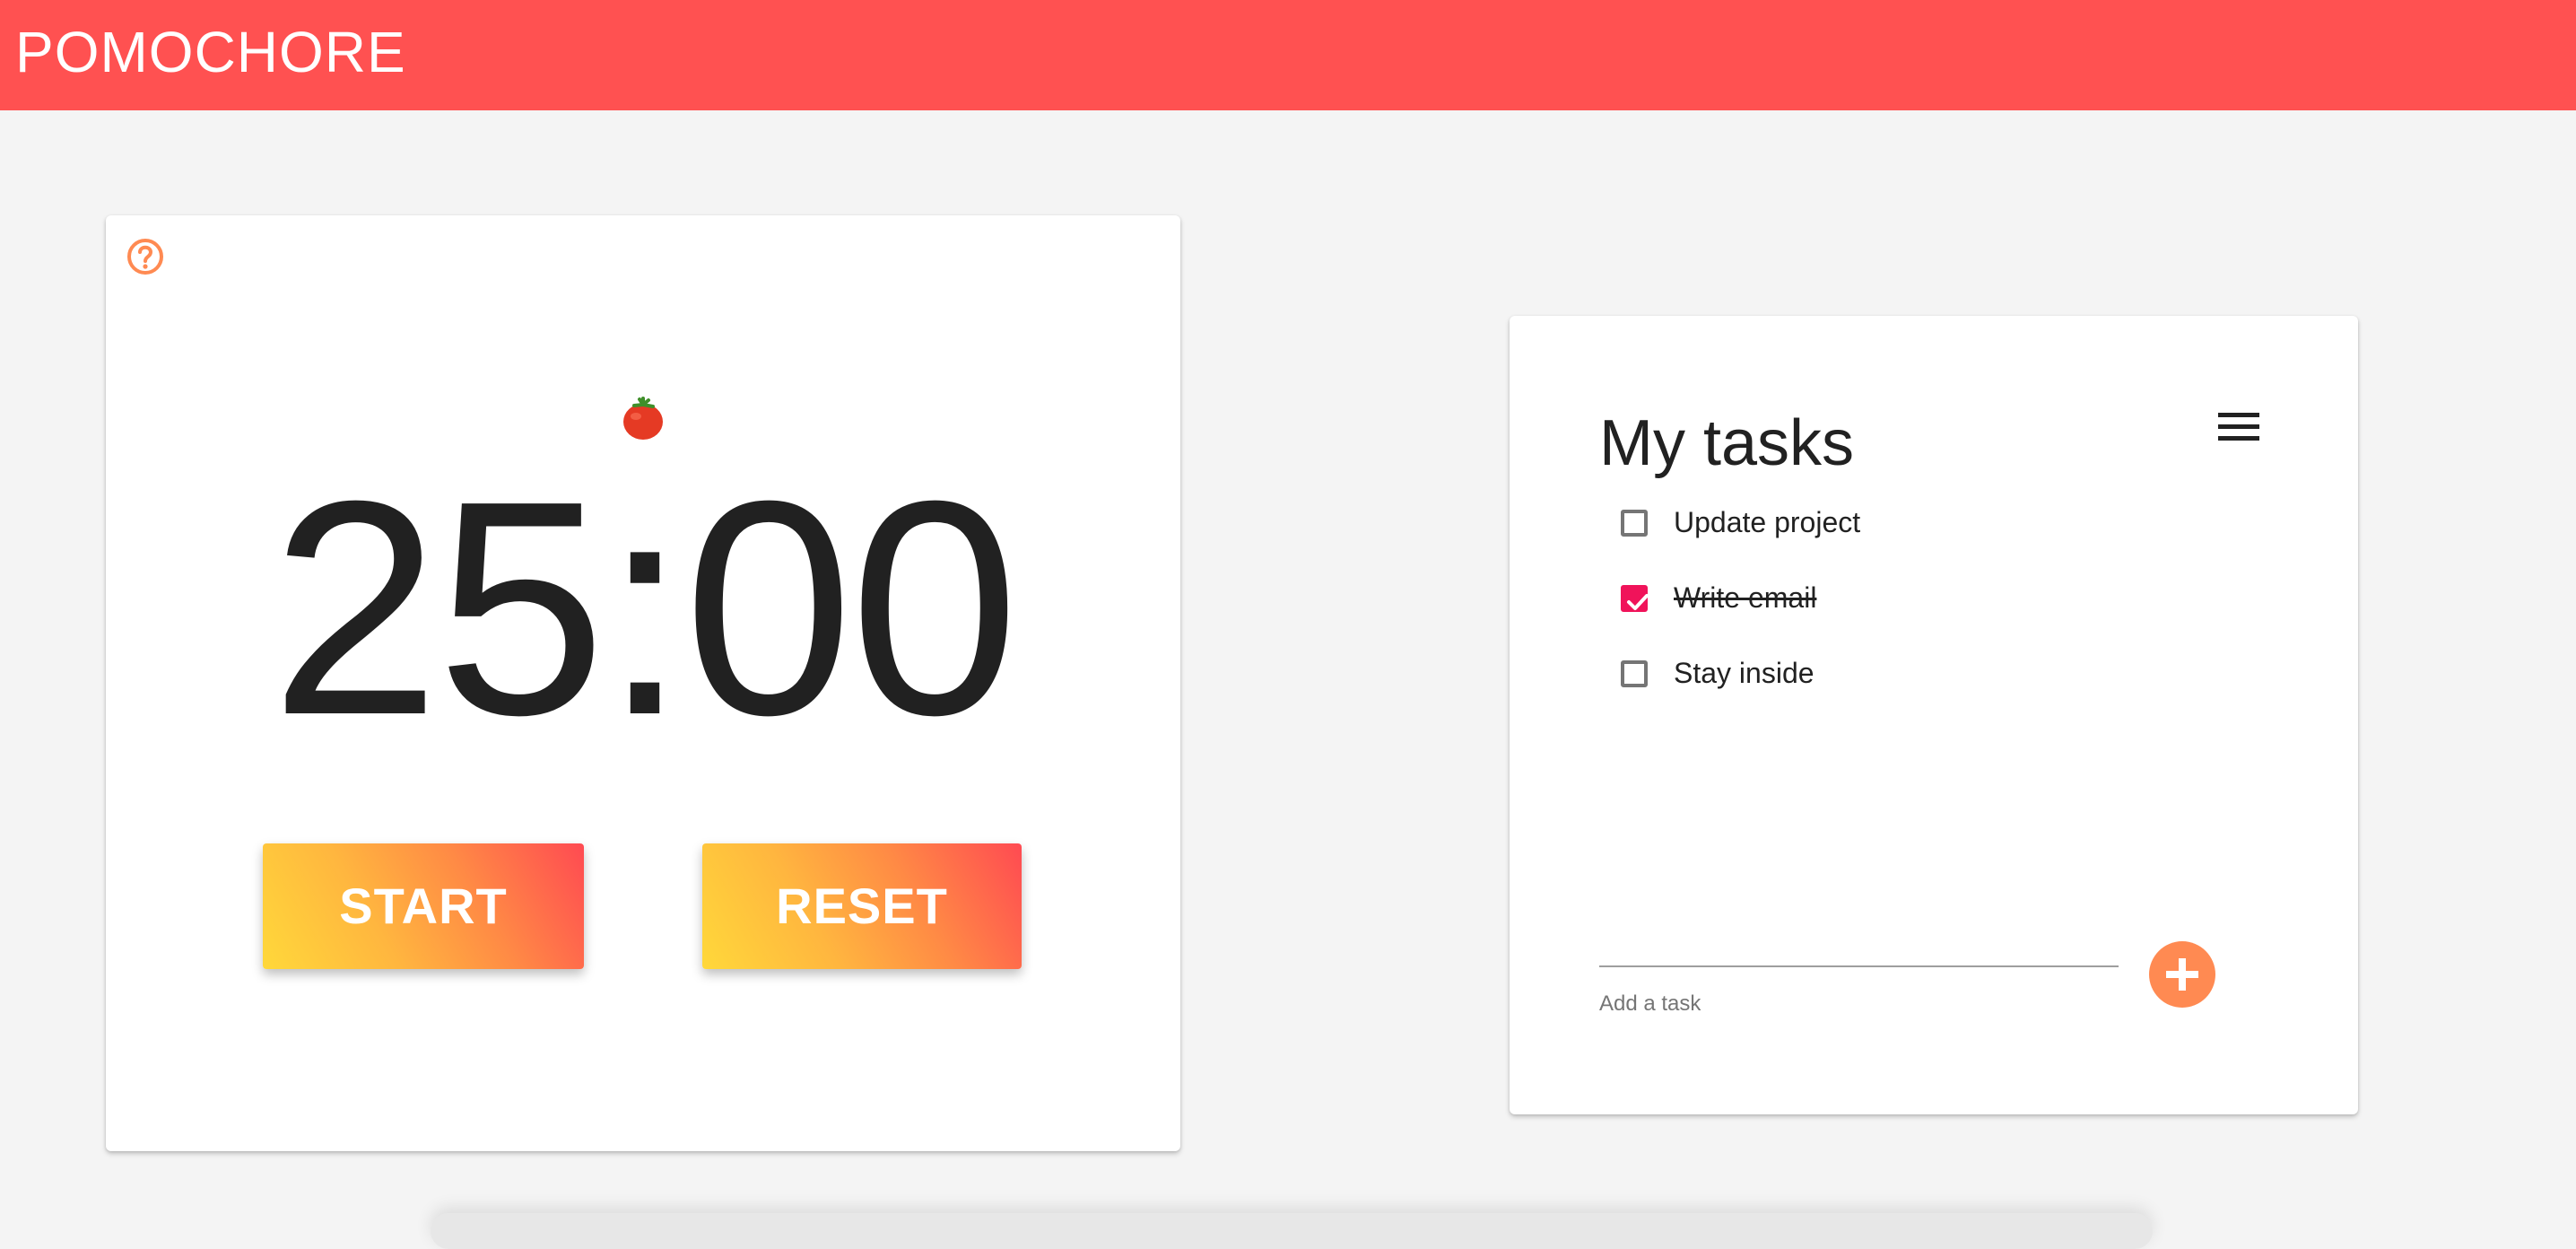 The image size is (2576, 1249). Describe the element at coordinates (1288, 55) in the screenshot. I see `app-header: POMOCHORE` at that location.